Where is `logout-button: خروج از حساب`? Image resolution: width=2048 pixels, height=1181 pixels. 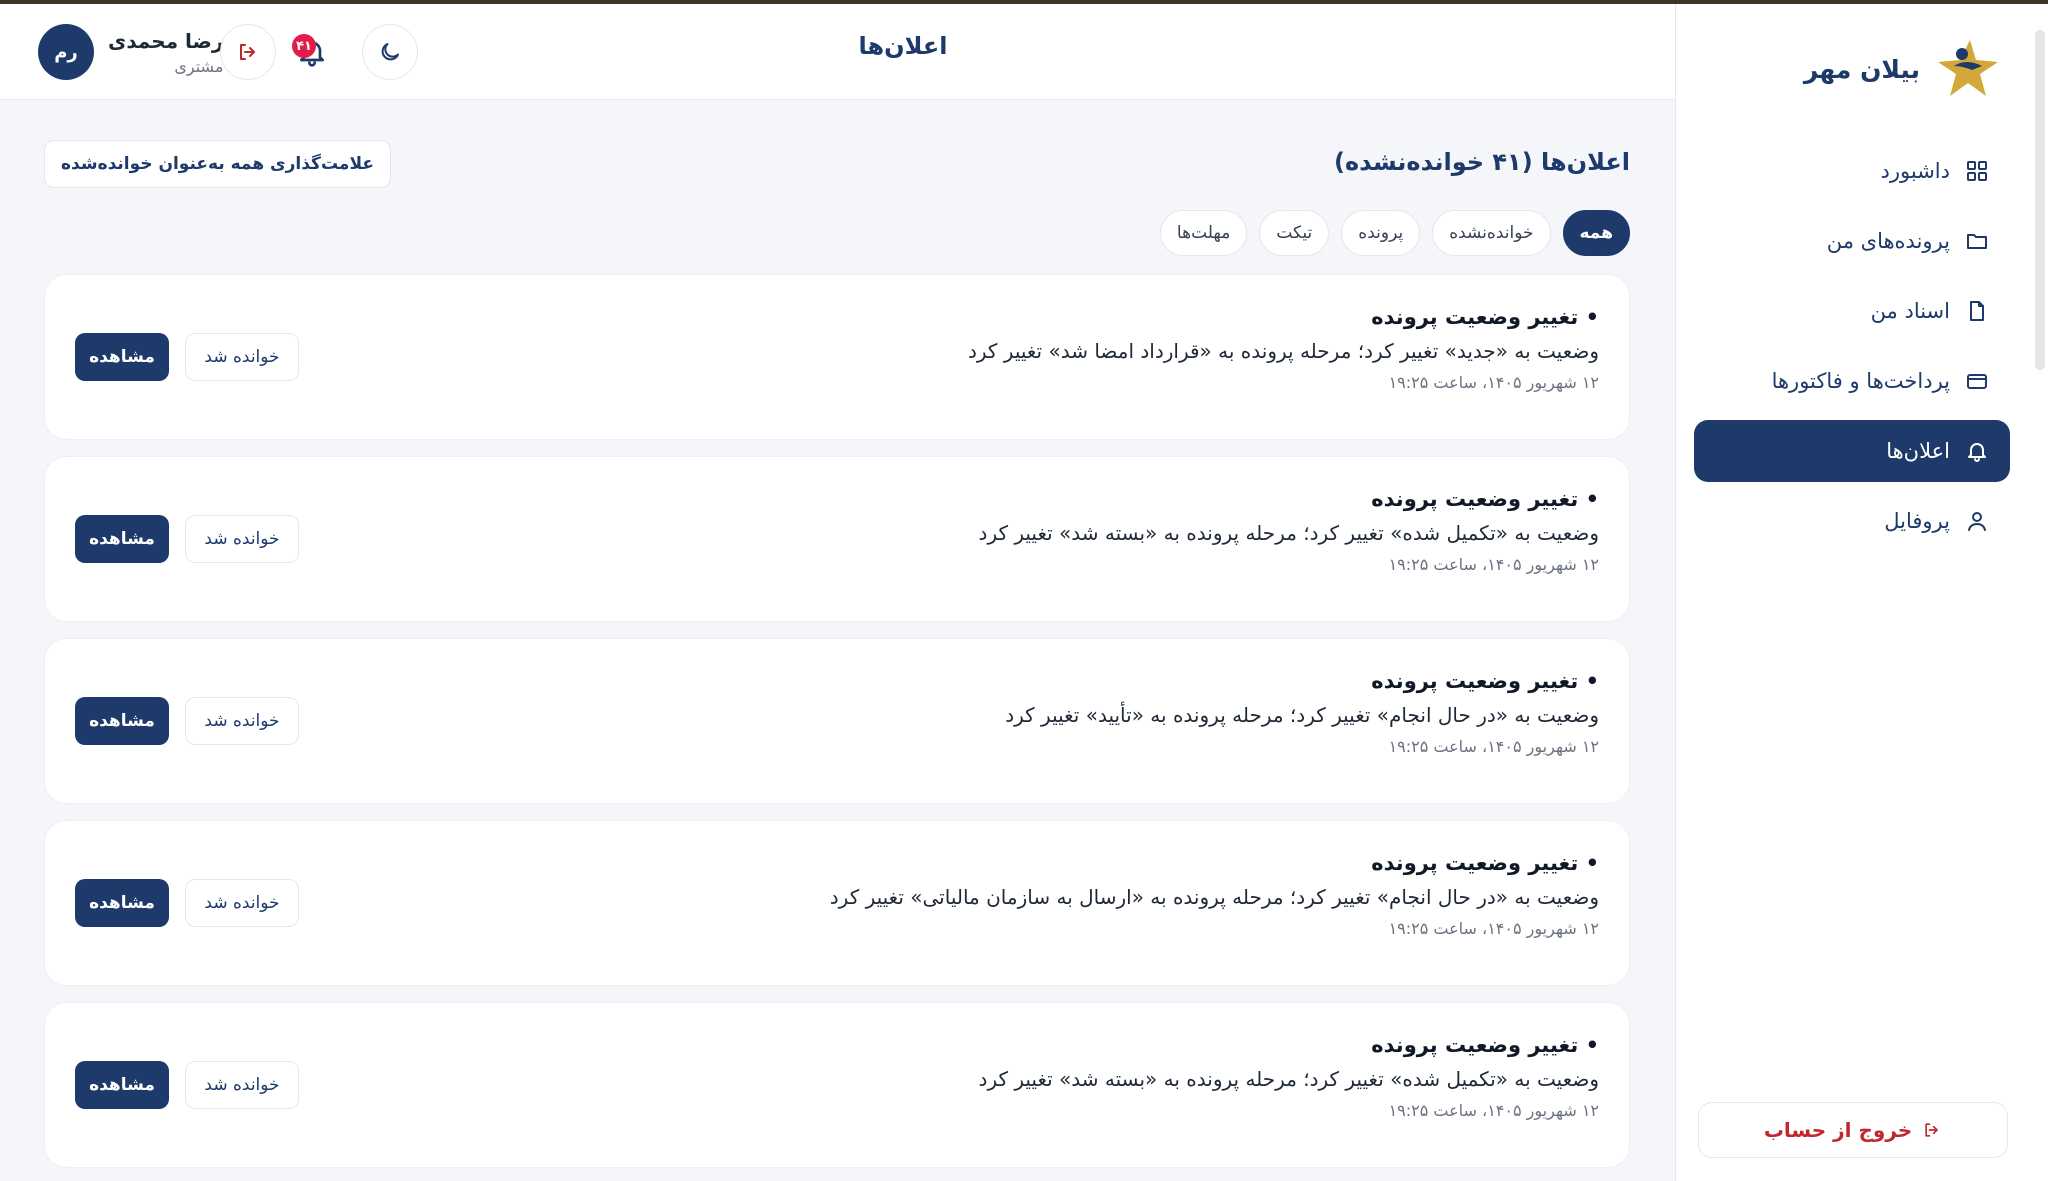
logout-button: خروج از حساب is located at coordinates (1853, 1130).